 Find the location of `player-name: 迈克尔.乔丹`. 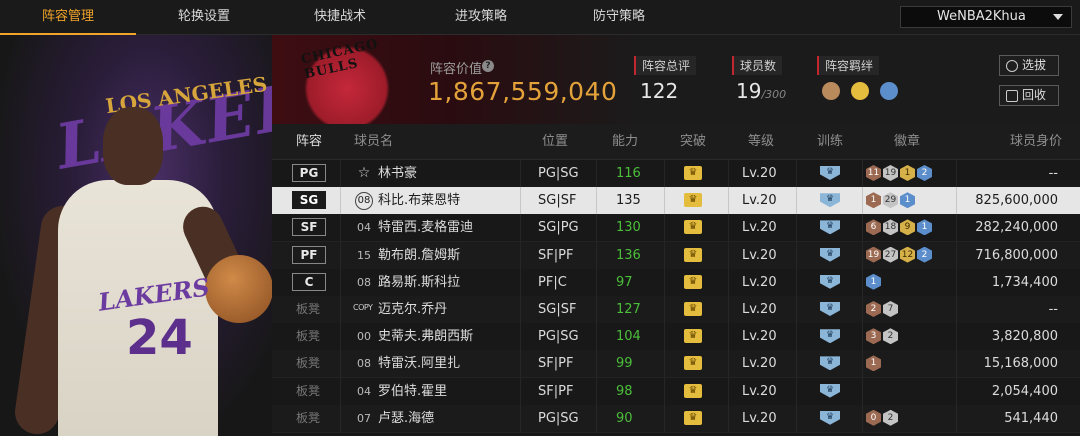

player-name: 迈克尔.乔丹 is located at coordinates (412, 309).